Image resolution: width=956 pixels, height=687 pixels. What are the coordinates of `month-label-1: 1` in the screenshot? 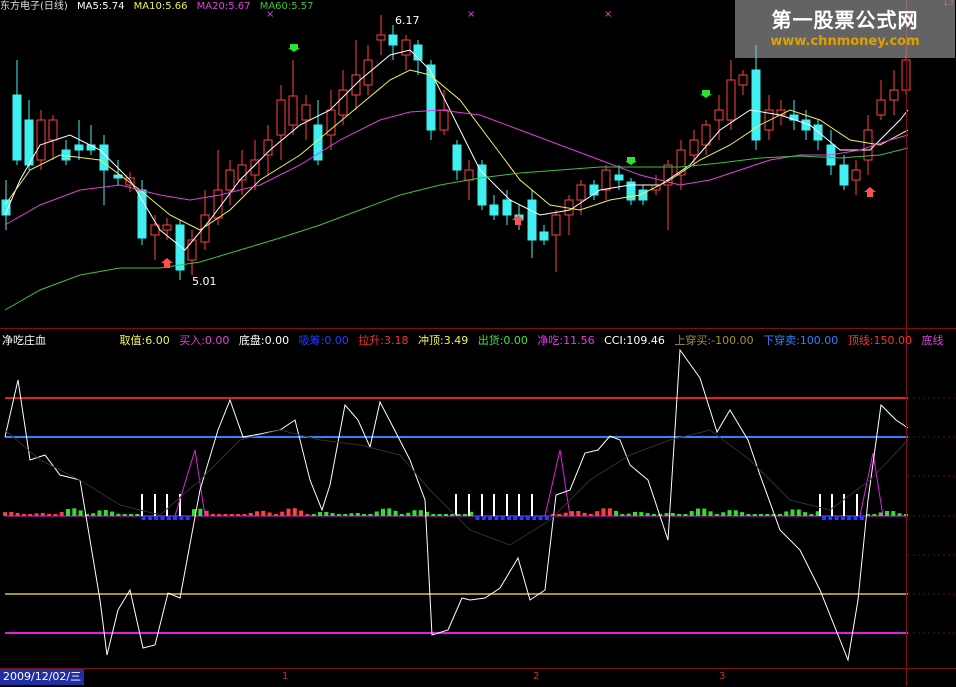 It's located at (285, 676).